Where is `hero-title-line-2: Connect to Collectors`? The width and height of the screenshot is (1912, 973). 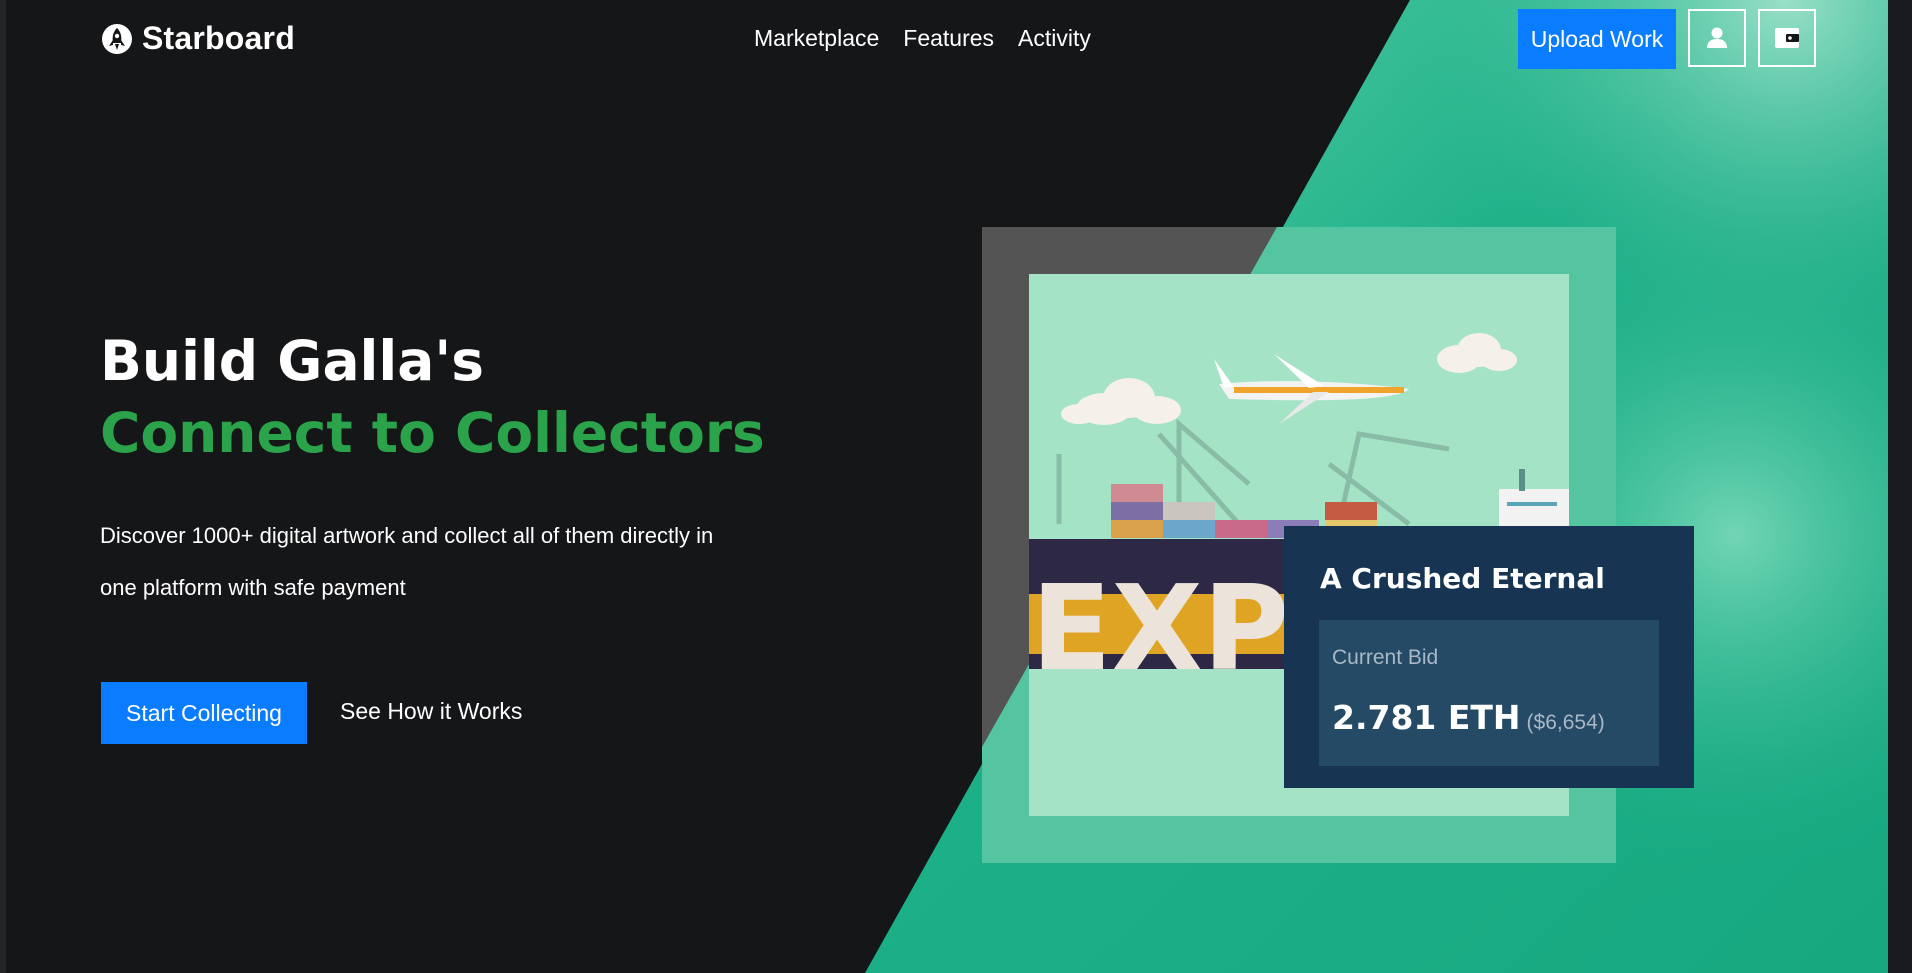 hero-title-line-2: Connect to Collectors is located at coordinates (432, 433).